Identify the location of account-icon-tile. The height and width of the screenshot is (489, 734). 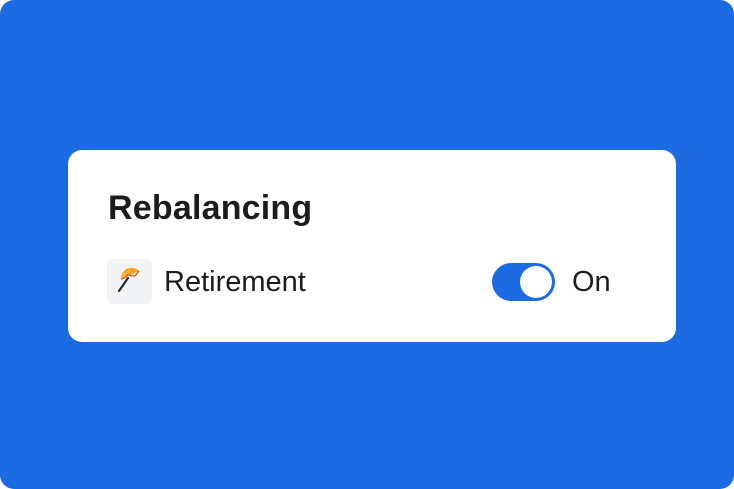
(129, 281).